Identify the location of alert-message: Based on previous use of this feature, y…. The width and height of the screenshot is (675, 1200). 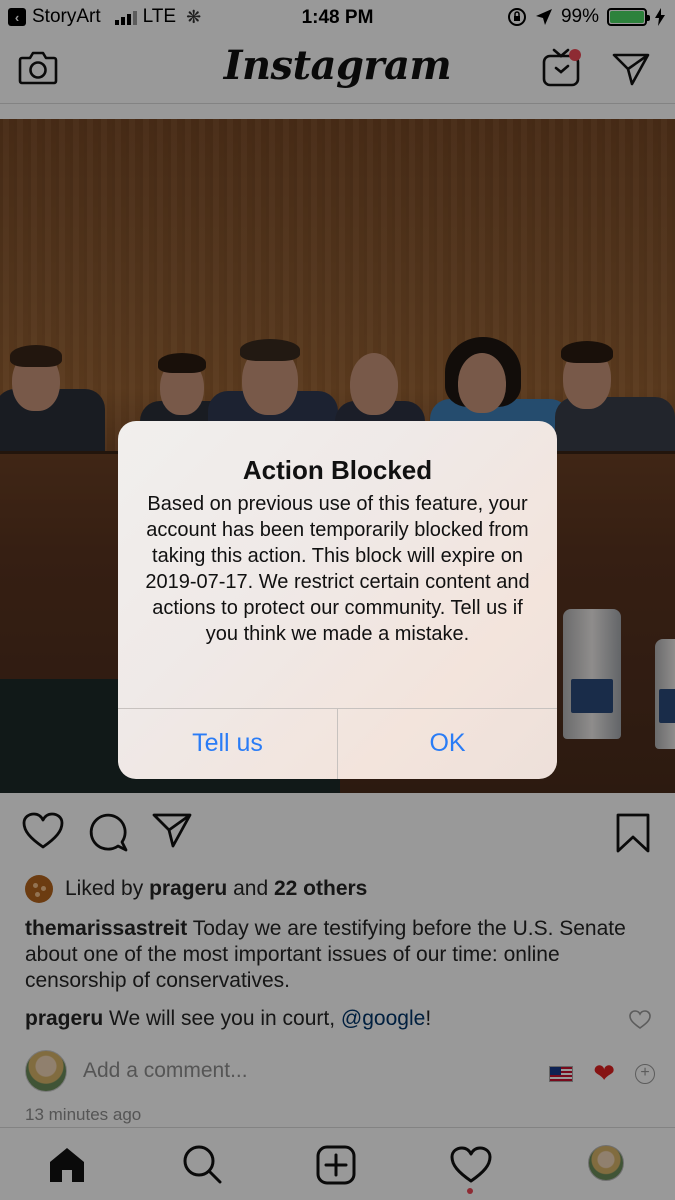
(337, 569).